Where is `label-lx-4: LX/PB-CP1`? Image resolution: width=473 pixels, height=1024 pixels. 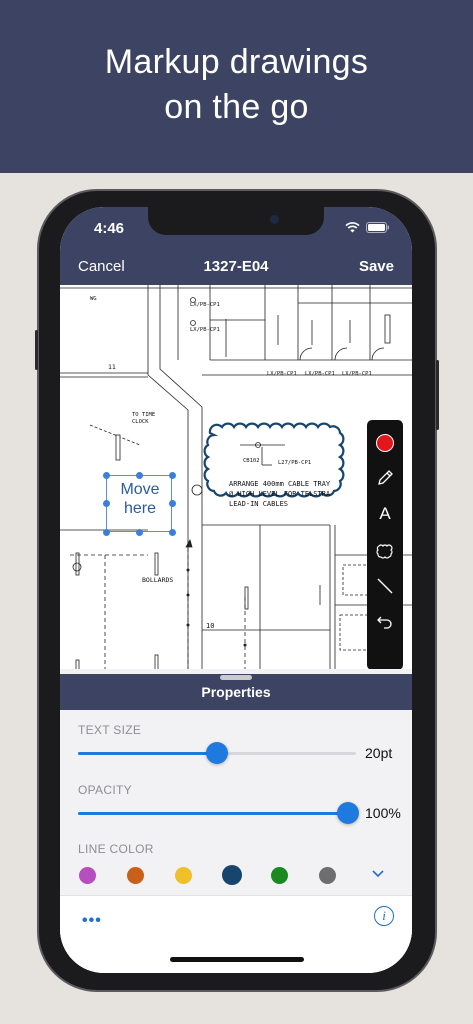 label-lx-4: LX/PB-CP1 is located at coordinates (320, 374).